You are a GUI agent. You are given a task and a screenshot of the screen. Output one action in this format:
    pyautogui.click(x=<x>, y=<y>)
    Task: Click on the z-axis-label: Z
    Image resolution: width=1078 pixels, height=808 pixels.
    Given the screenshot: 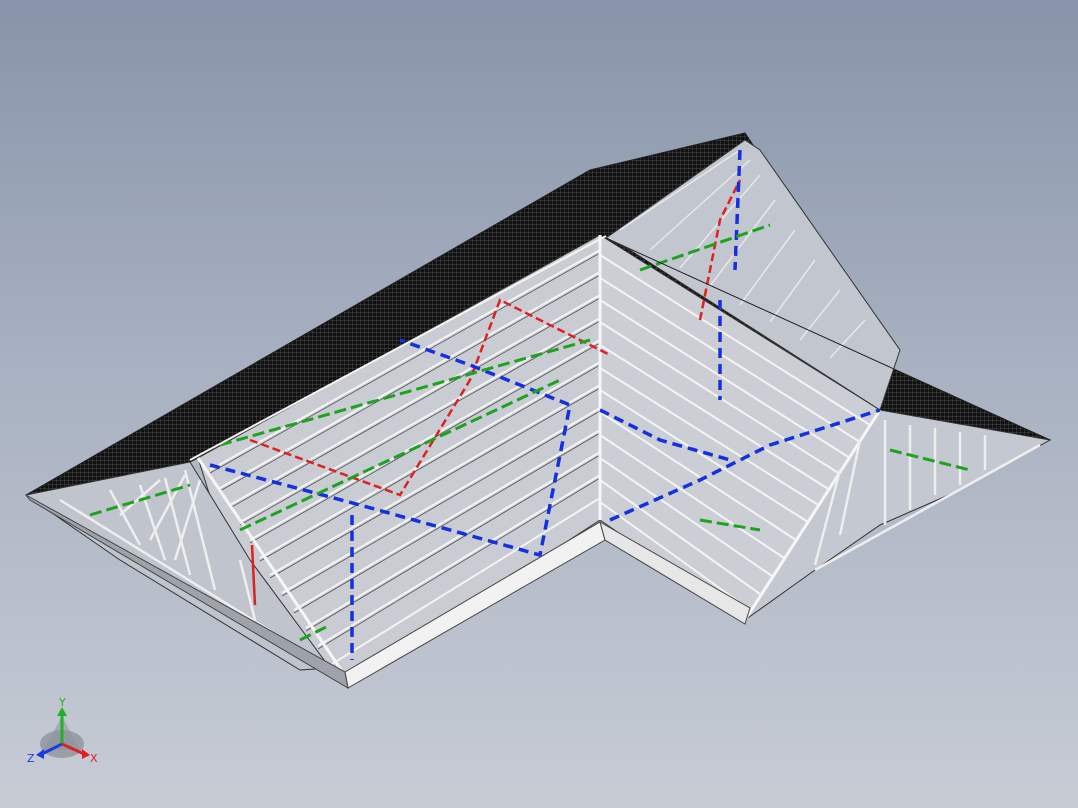 What is the action you would take?
    pyautogui.click(x=31, y=758)
    